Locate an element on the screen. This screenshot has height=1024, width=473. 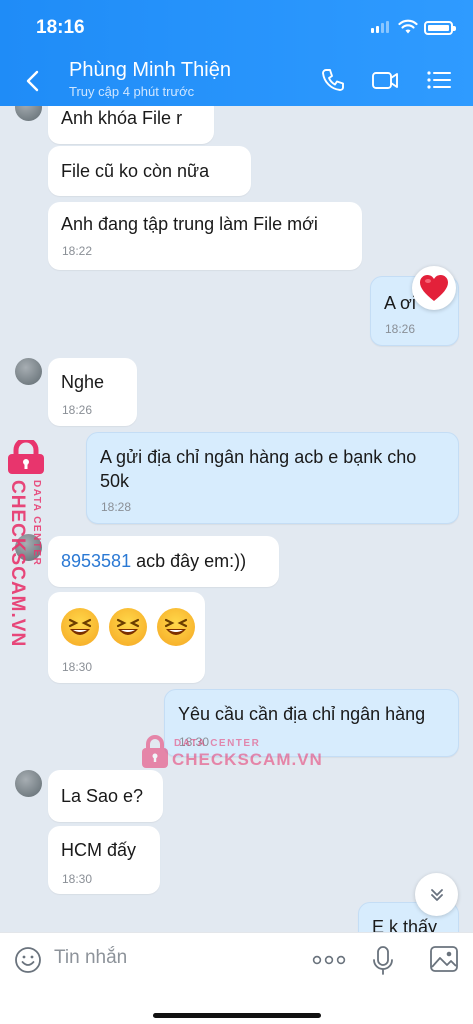
message-composer: Tin nhắn is located at coordinates (236, 978).